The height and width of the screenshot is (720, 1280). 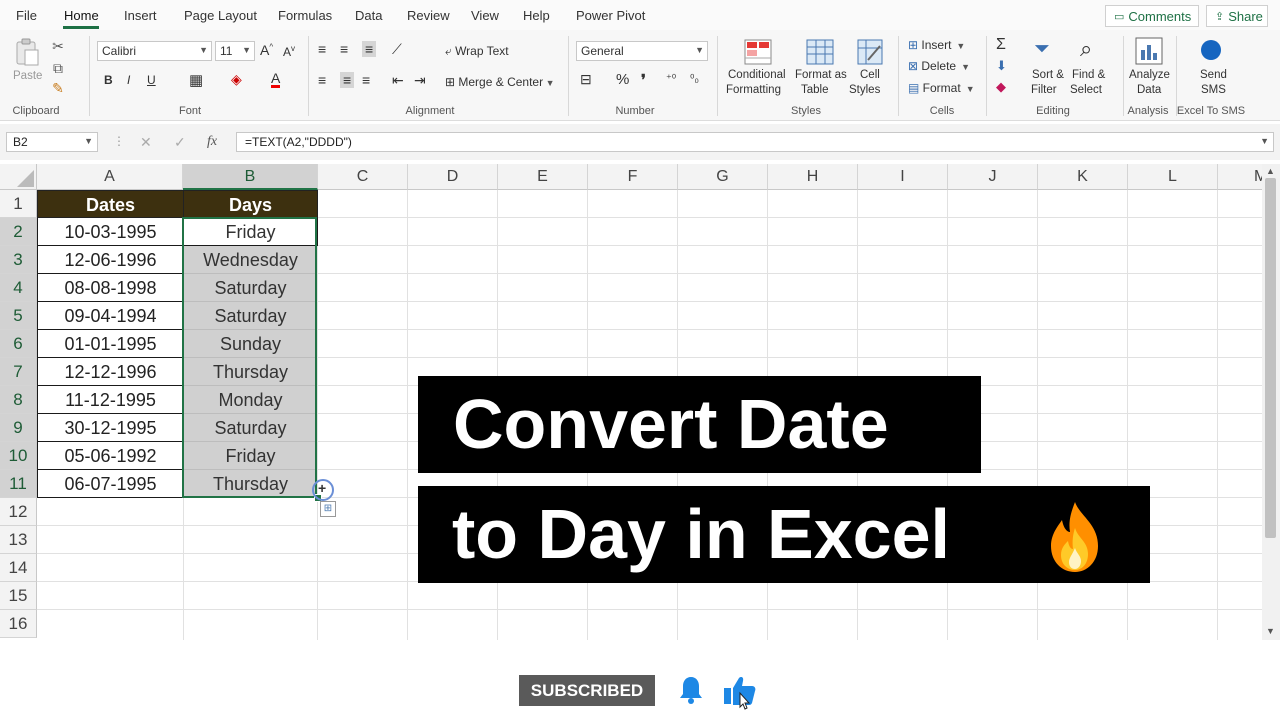 I want to click on row-header: 12, so click(x=18, y=512).